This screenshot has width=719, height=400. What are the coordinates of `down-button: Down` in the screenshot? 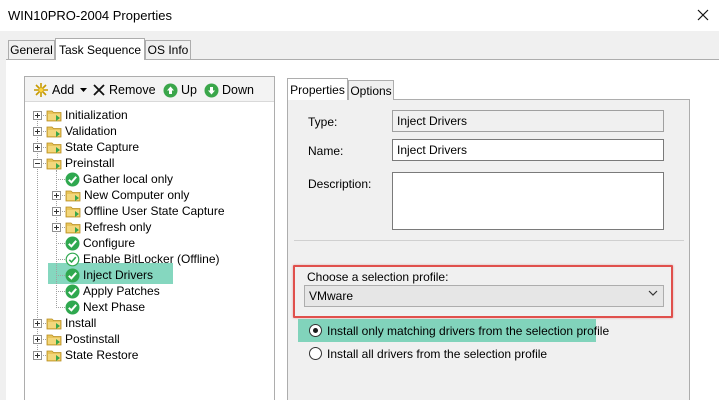 It's located at (229, 90).